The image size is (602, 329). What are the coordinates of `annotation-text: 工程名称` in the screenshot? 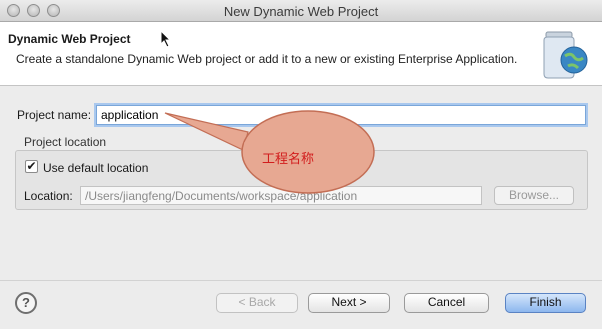 It's located at (288, 159).